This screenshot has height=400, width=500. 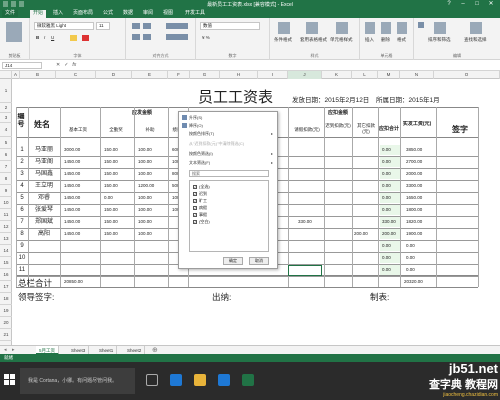 I want to click on filter-option: ✓ 病假, so click(x=200, y=208).